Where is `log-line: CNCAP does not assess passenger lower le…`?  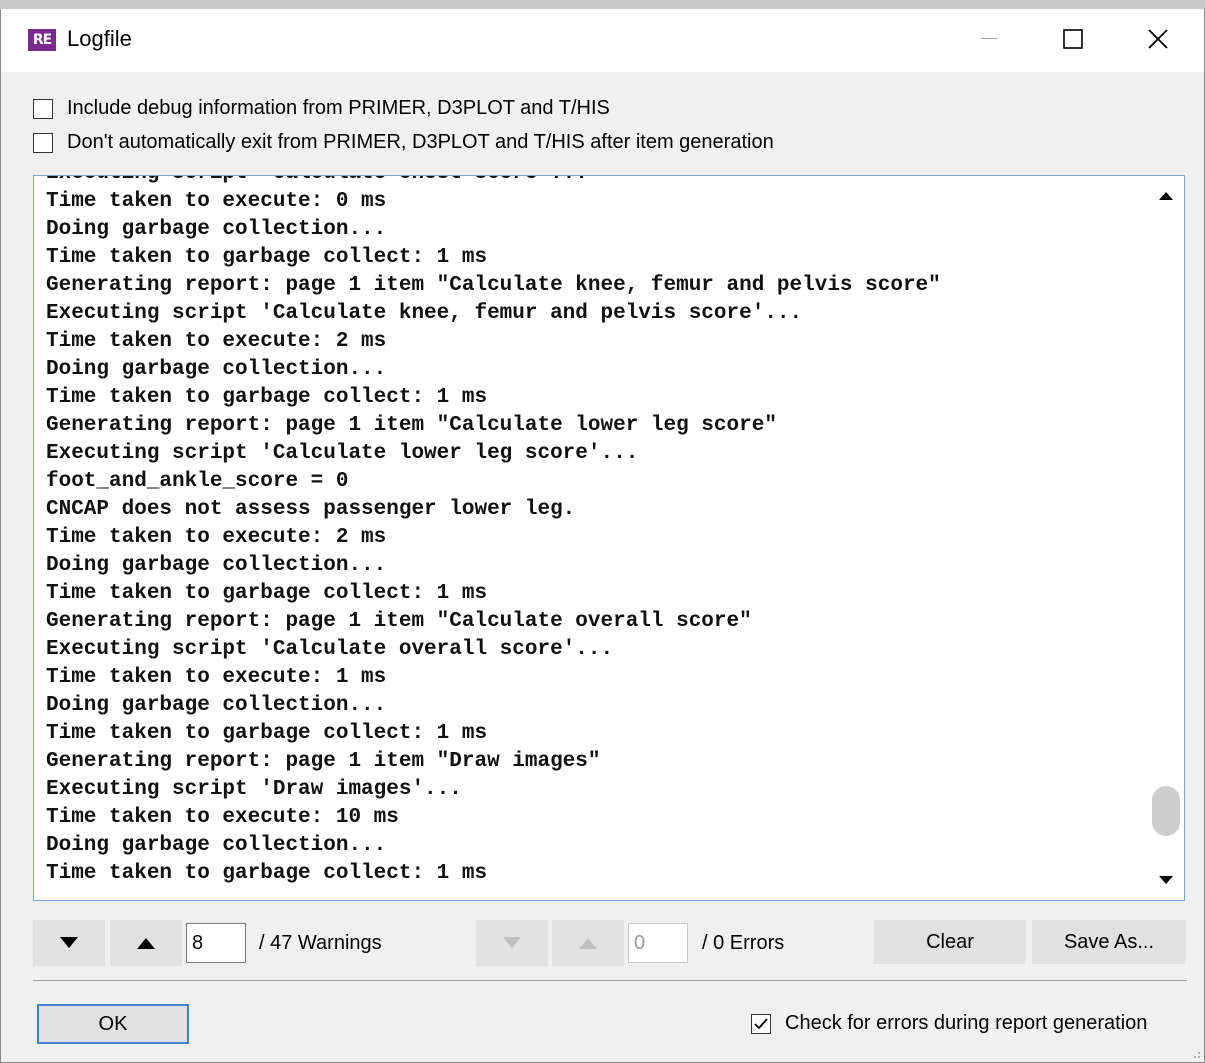 log-line: CNCAP does not assess passenger lower le… is located at coordinates (311, 509).